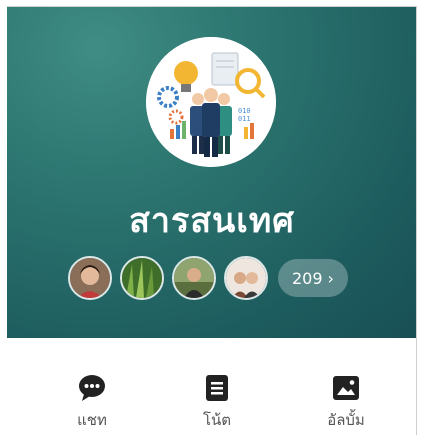  Describe the element at coordinates (244, 119) in the screenshot. I see `svg-text: 011` at that location.